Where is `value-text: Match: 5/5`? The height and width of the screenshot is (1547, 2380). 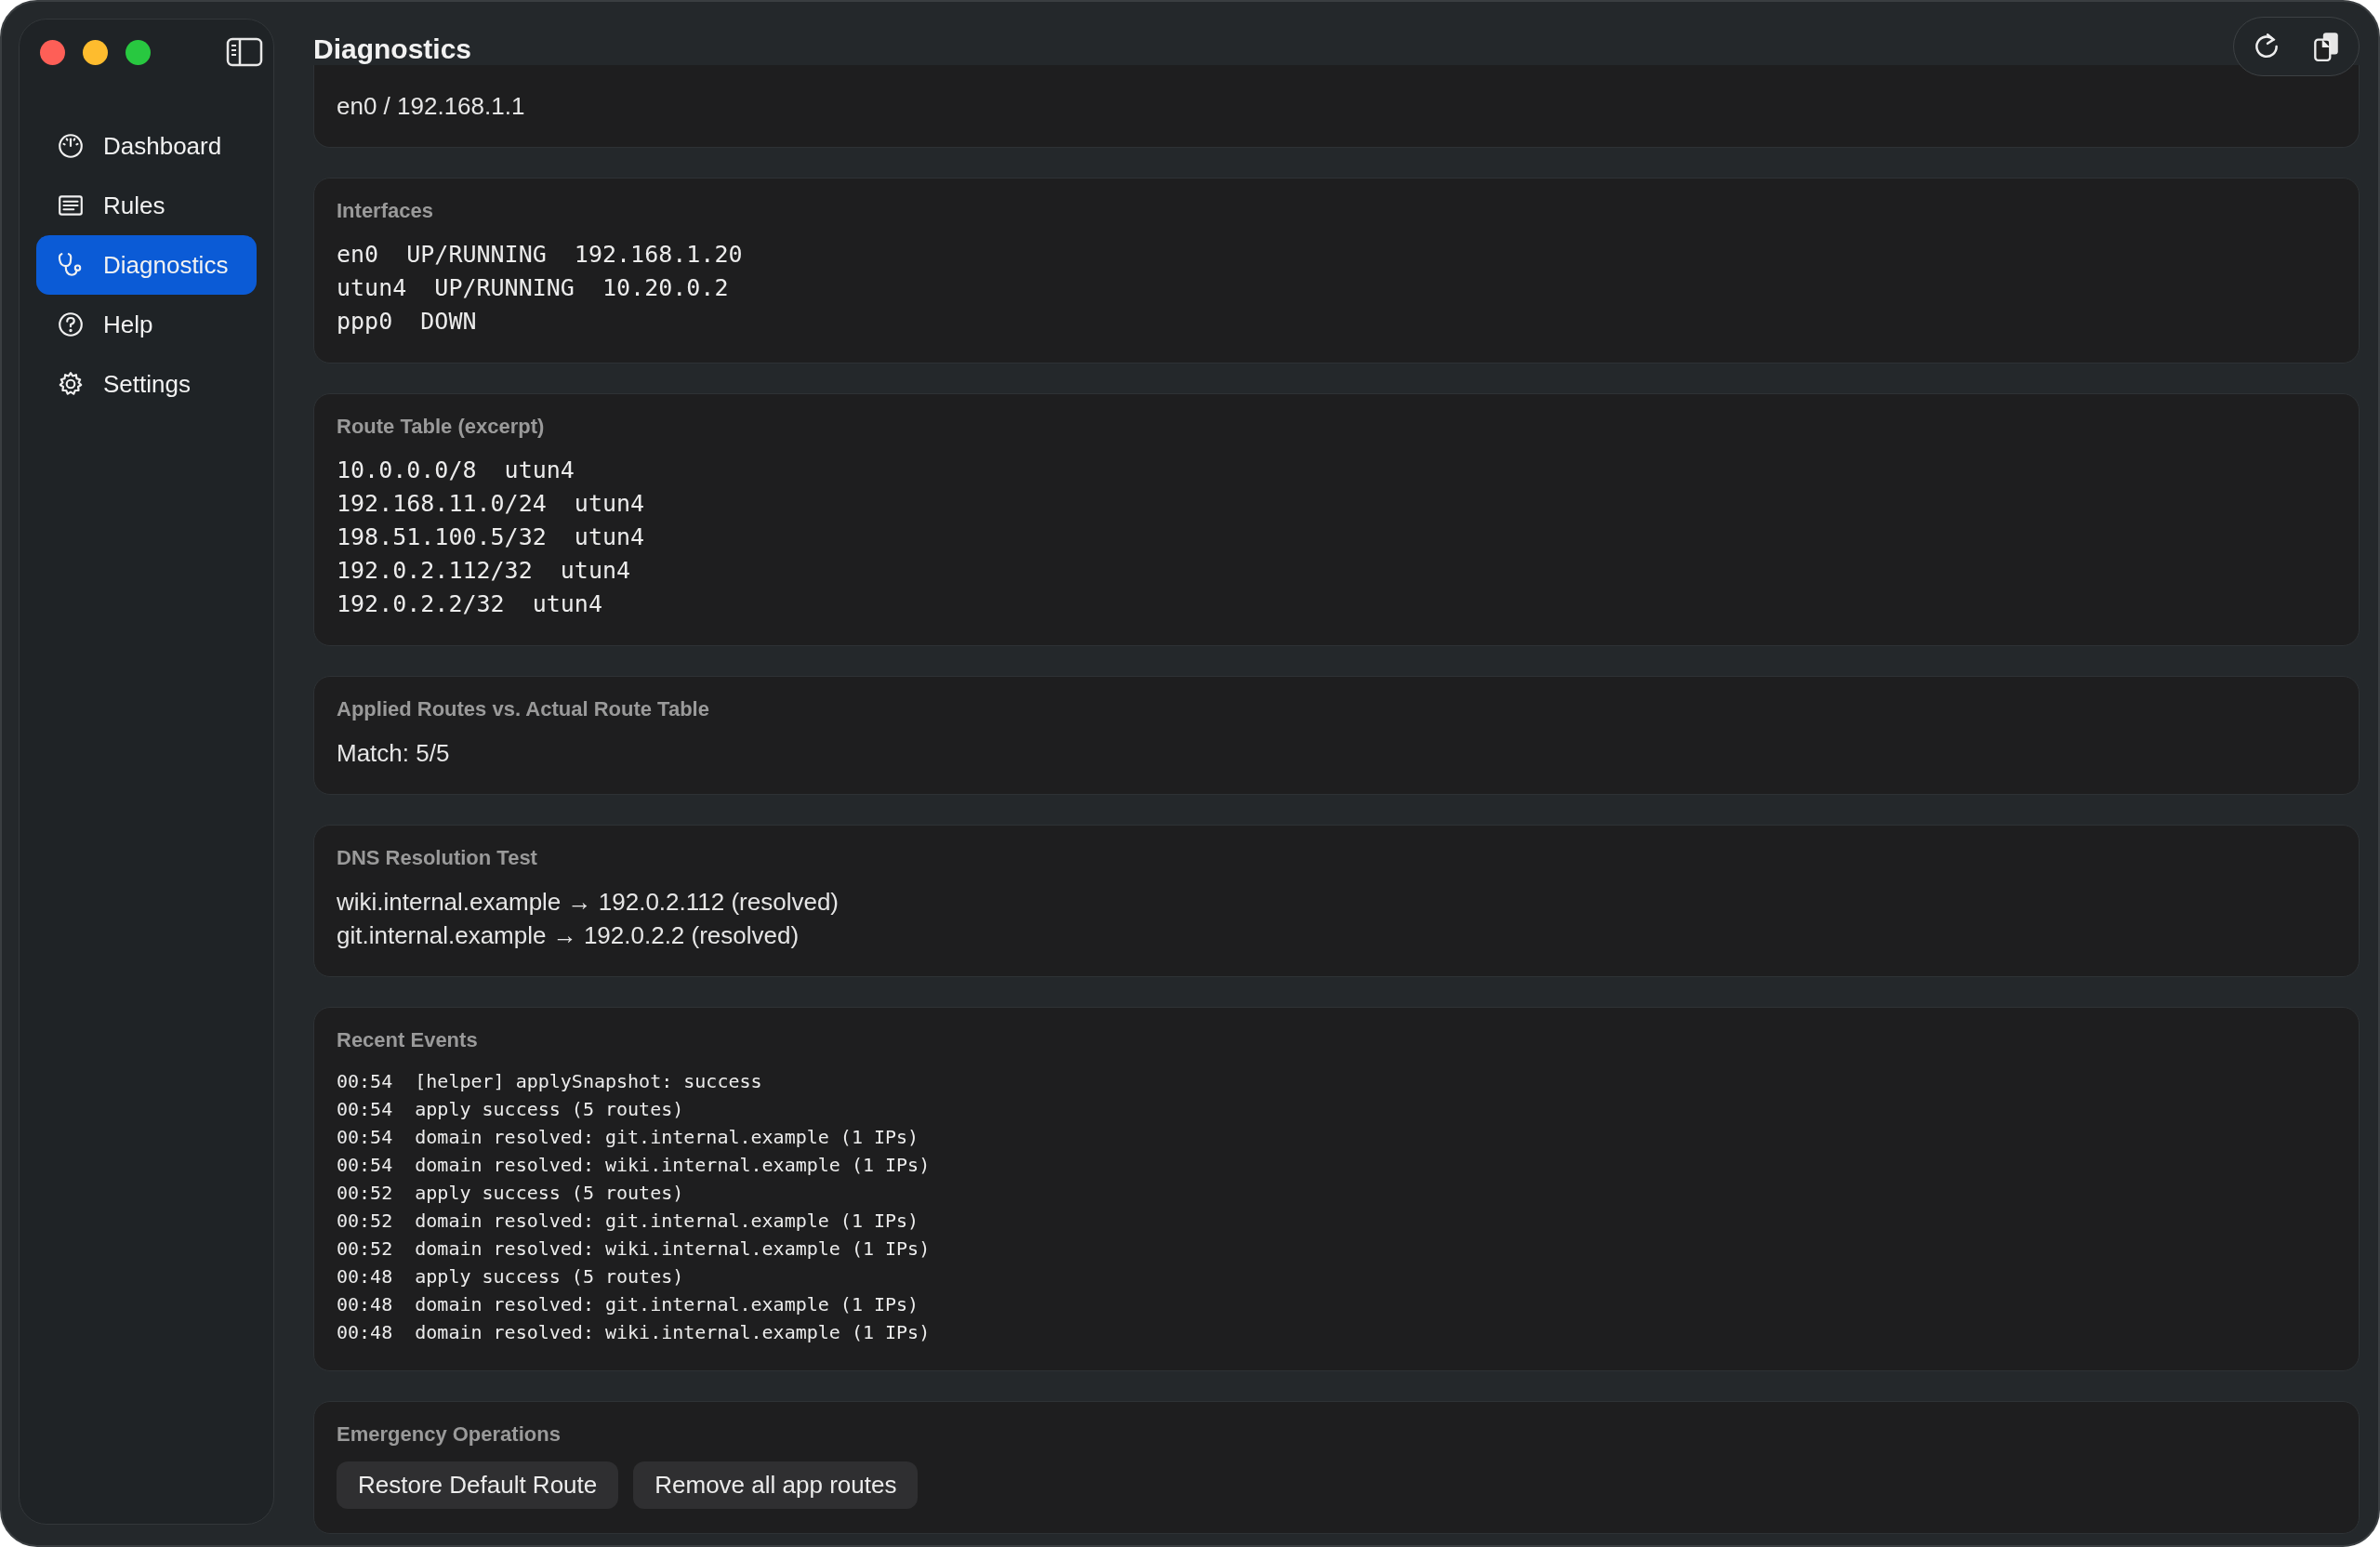
value-text: Match: 5/5 is located at coordinates (394, 753).